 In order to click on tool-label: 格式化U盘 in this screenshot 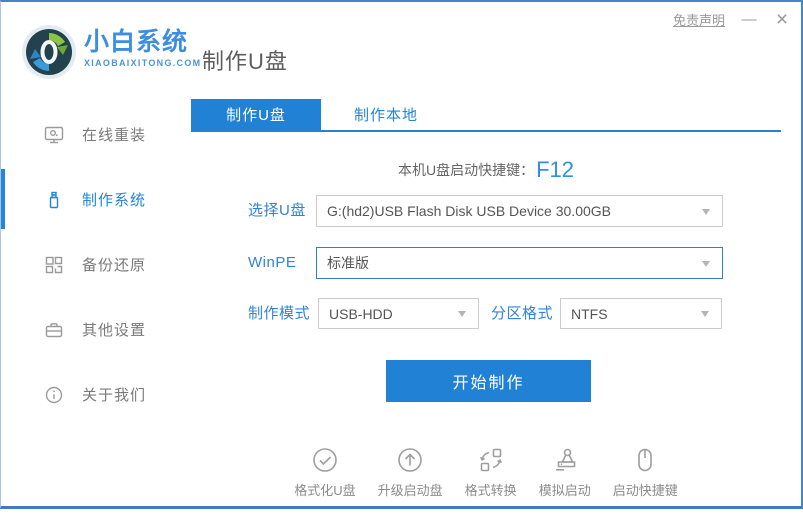, I will do `click(325, 490)`.